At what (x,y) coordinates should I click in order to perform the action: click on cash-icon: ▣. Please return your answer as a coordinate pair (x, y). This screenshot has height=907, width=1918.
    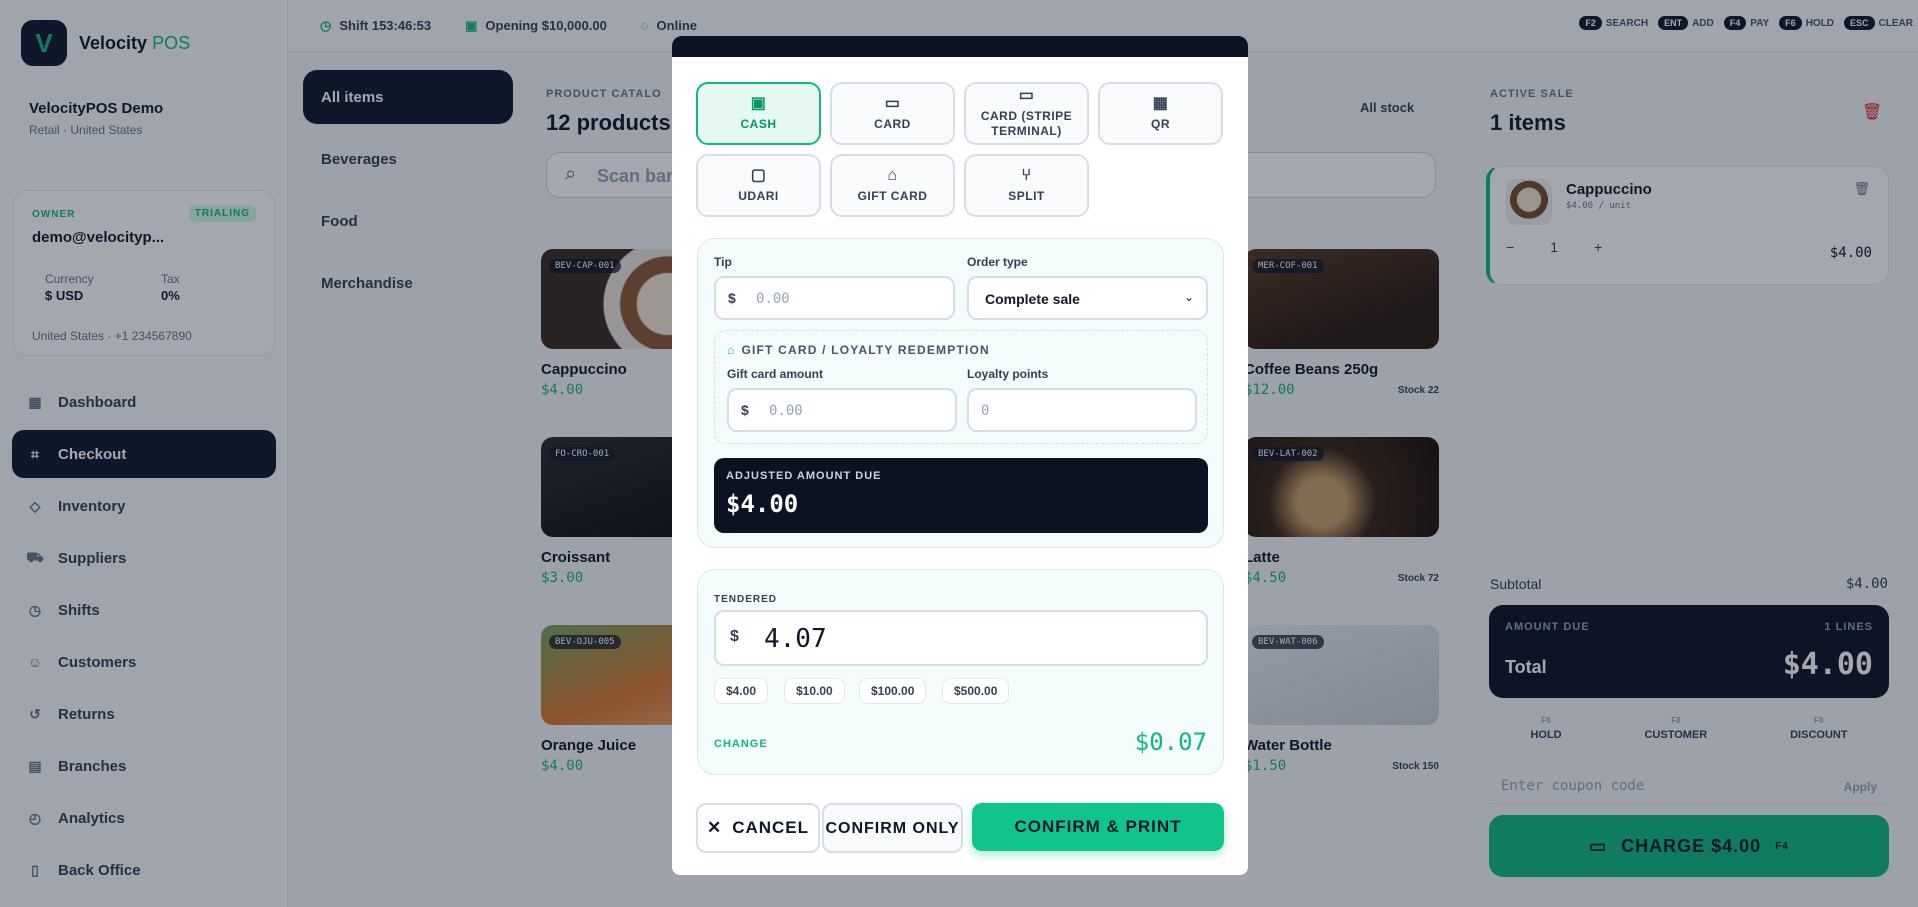
    Looking at the image, I should click on (758, 103).